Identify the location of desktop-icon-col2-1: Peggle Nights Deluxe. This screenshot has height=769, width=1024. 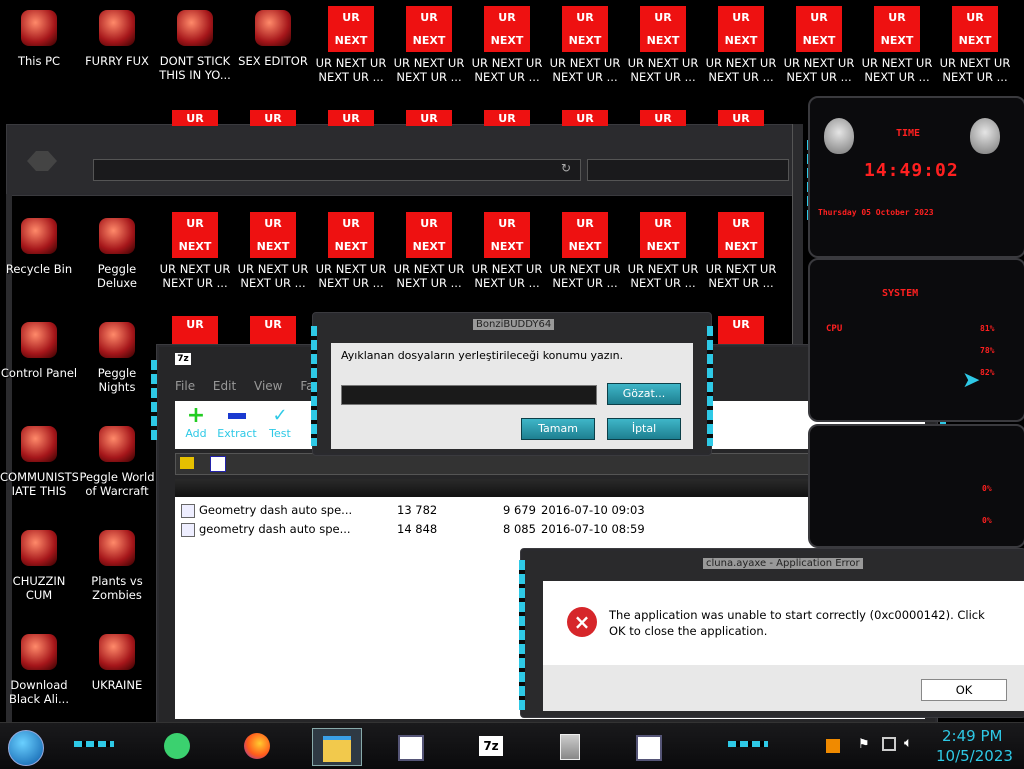
(117, 357).